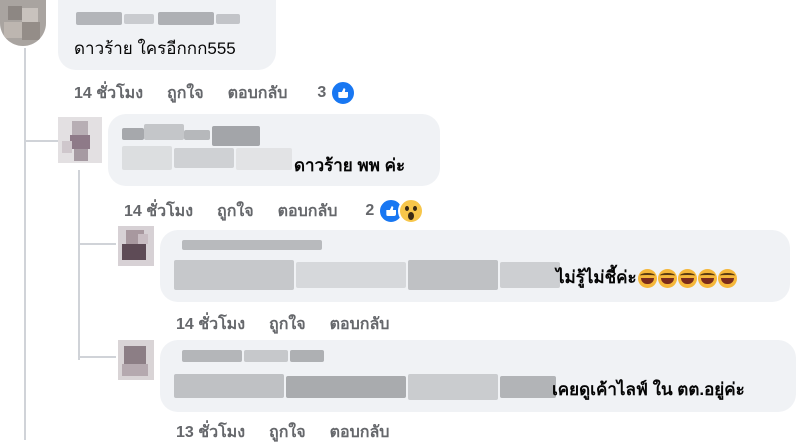 The height and width of the screenshot is (445, 800). I want to click on comment-actions: 14 ชั่วโมง ถูกใจ ตอบกลับ, so click(294, 324).